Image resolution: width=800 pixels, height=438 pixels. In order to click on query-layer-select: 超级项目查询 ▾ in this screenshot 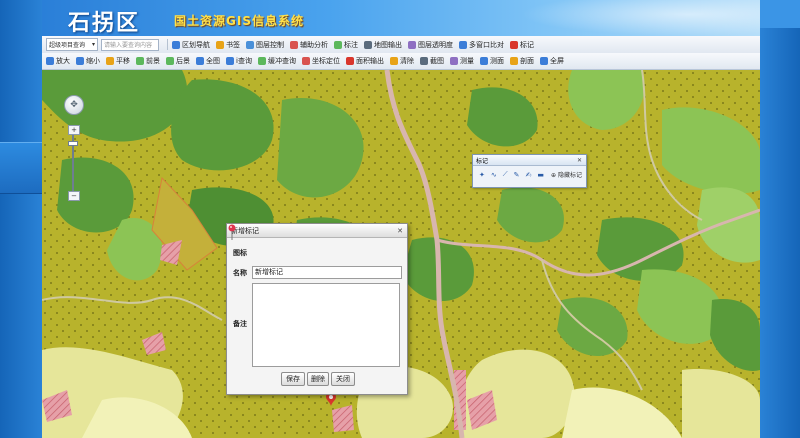, I will do `click(72, 44)`.